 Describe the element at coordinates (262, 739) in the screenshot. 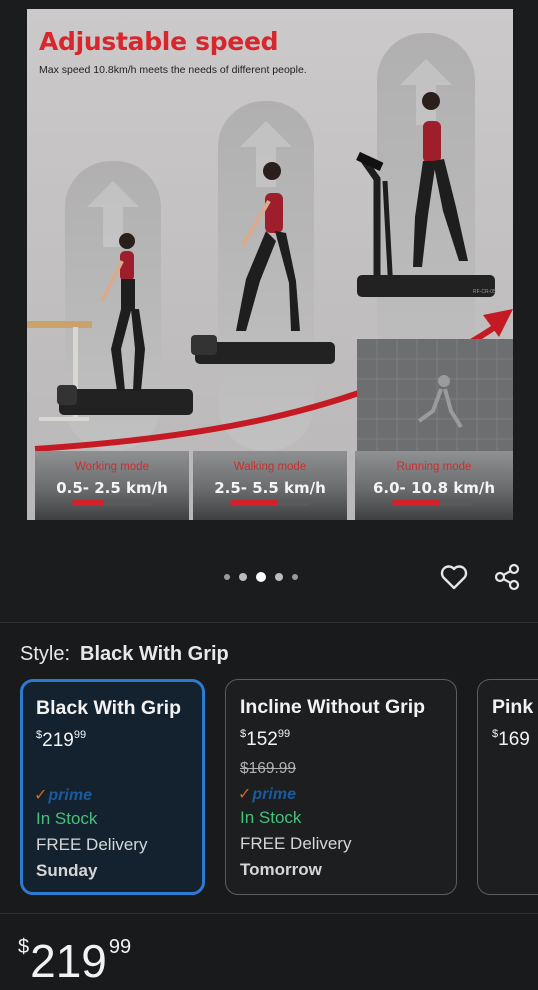

I see `price-whole: 152` at that location.